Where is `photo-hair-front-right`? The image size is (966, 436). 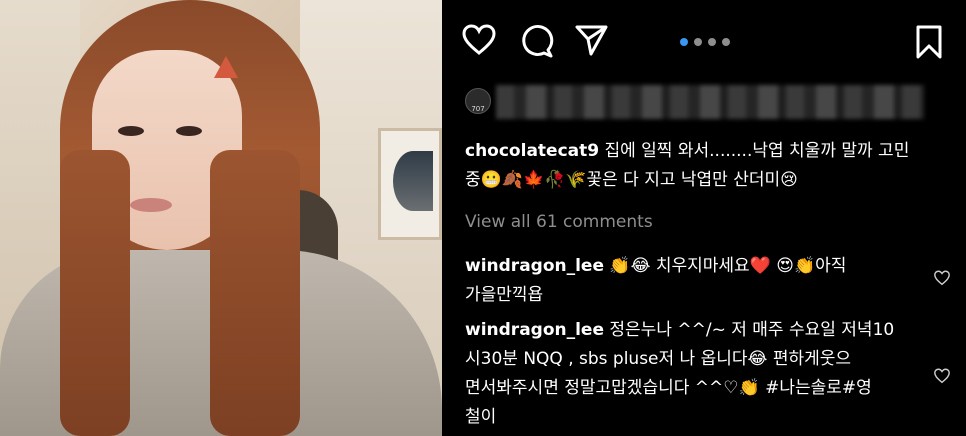 photo-hair-front-right is located at coordinates (255, 293).